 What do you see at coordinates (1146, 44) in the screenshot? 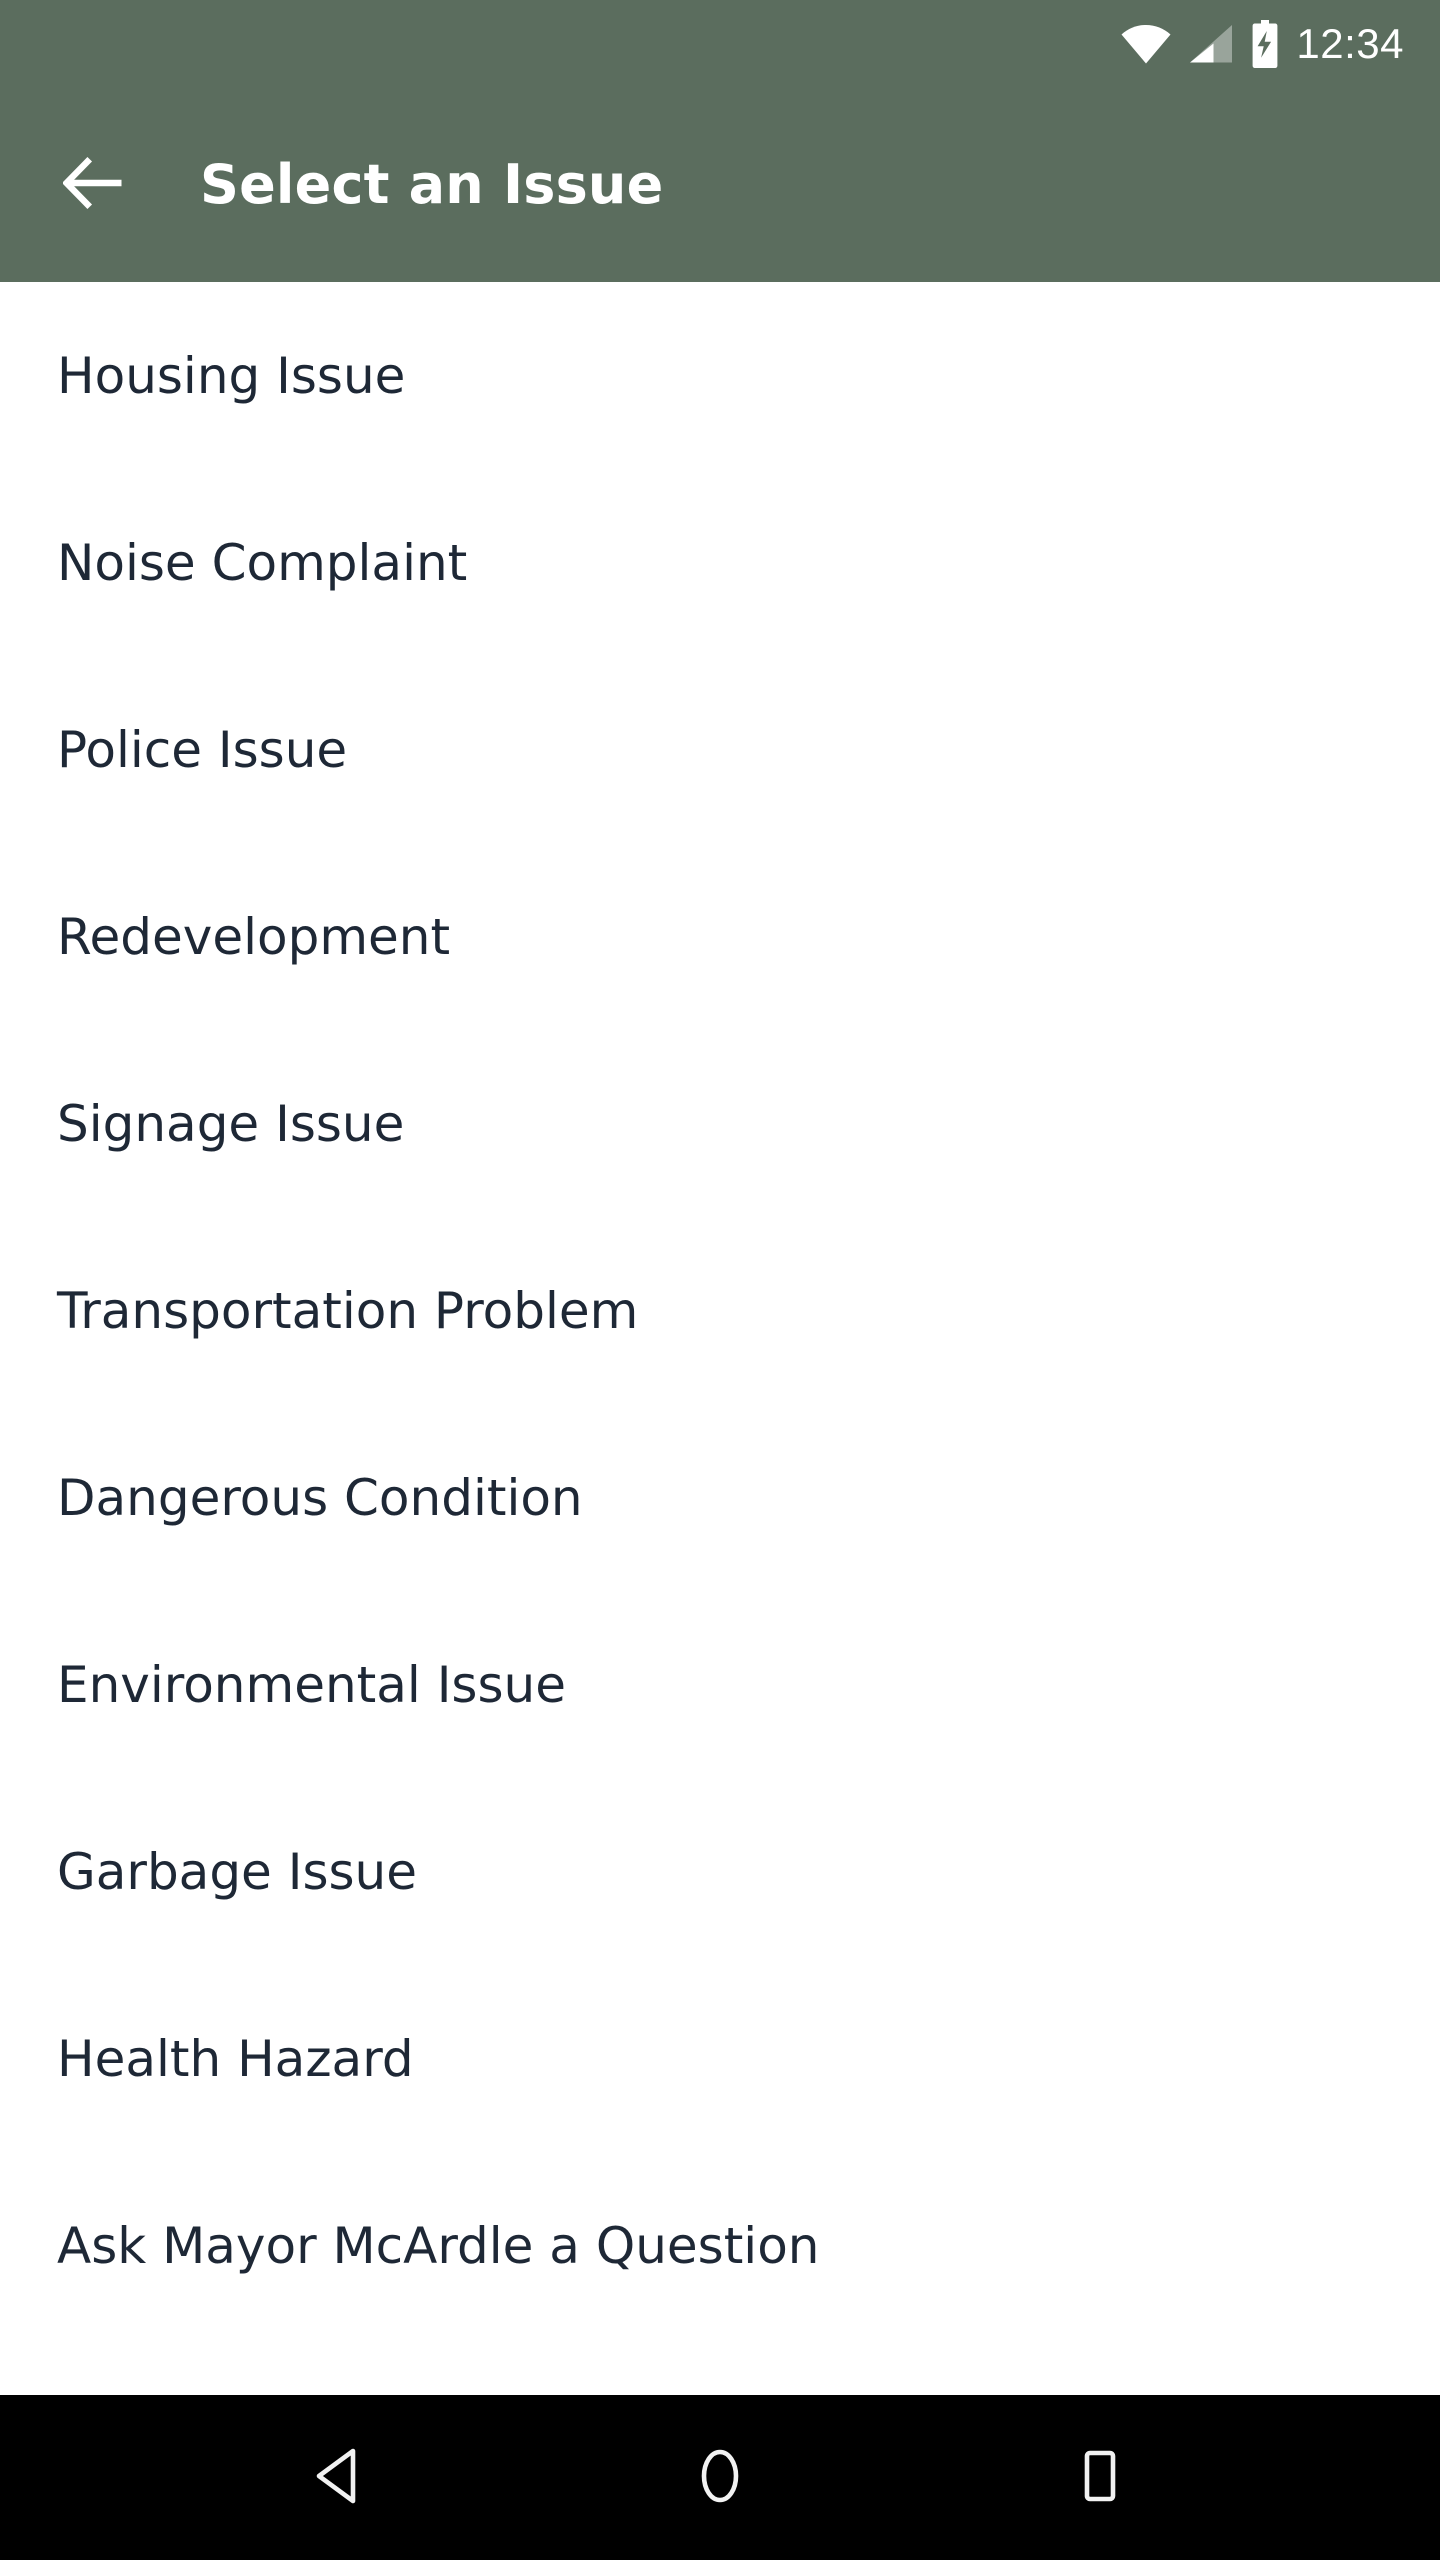
I see `wifi-icon` at bounding box center [1146, 44].